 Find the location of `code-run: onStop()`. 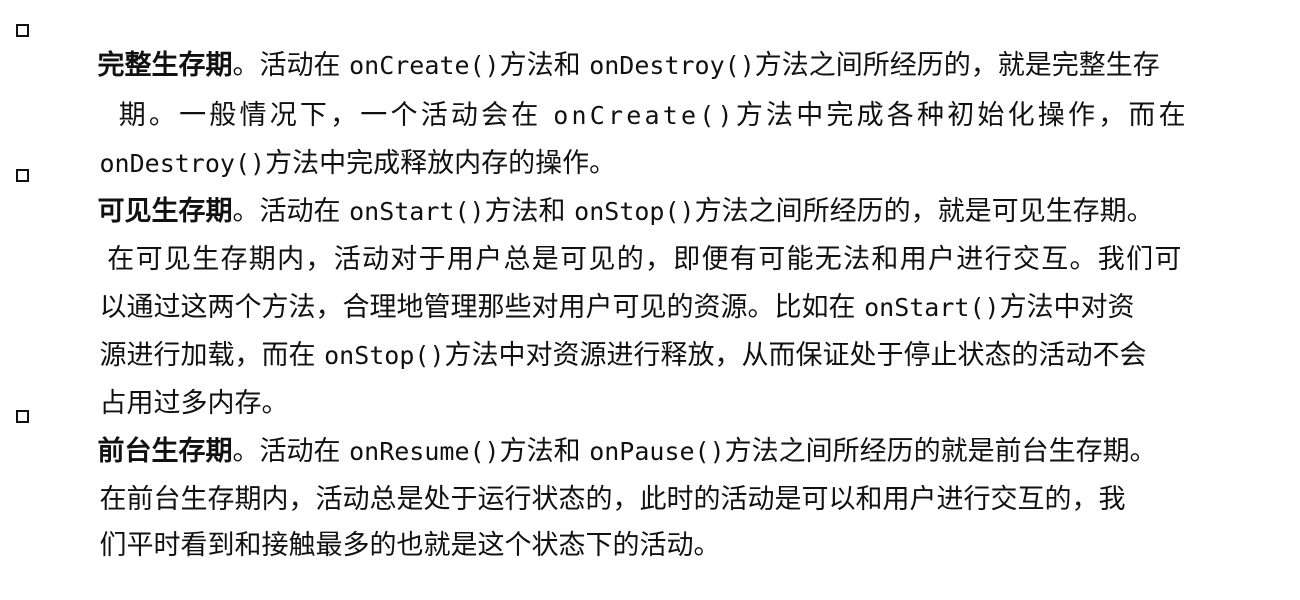

code-run: onStop() is located at coordinates (384, 355).